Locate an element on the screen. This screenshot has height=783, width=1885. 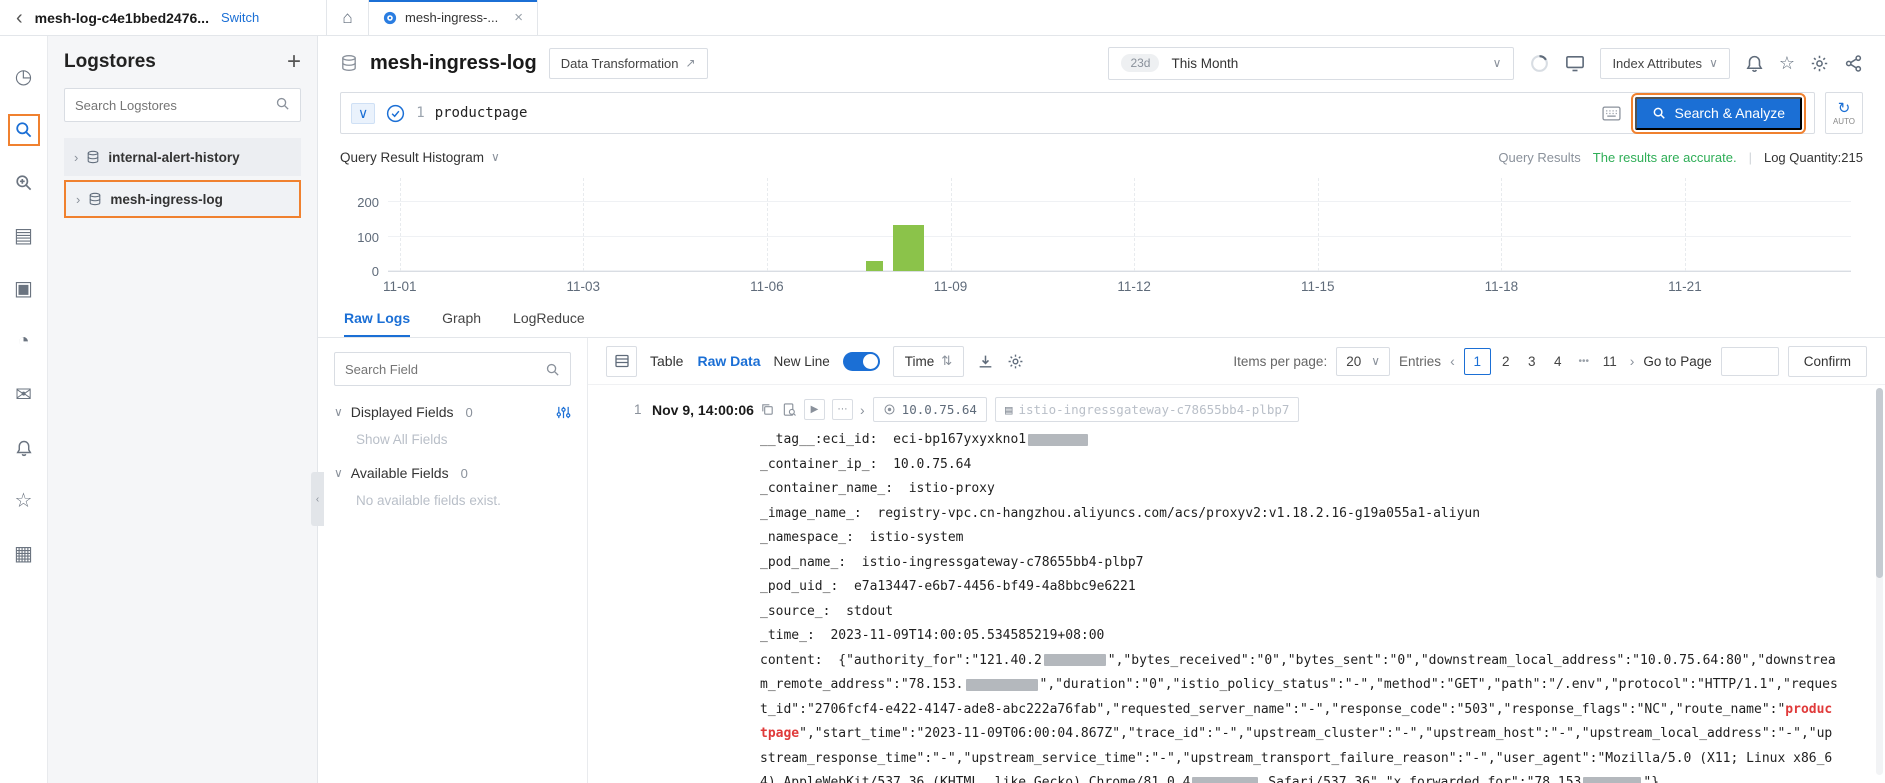
bell-icon is located at coordinates (1754, 63).